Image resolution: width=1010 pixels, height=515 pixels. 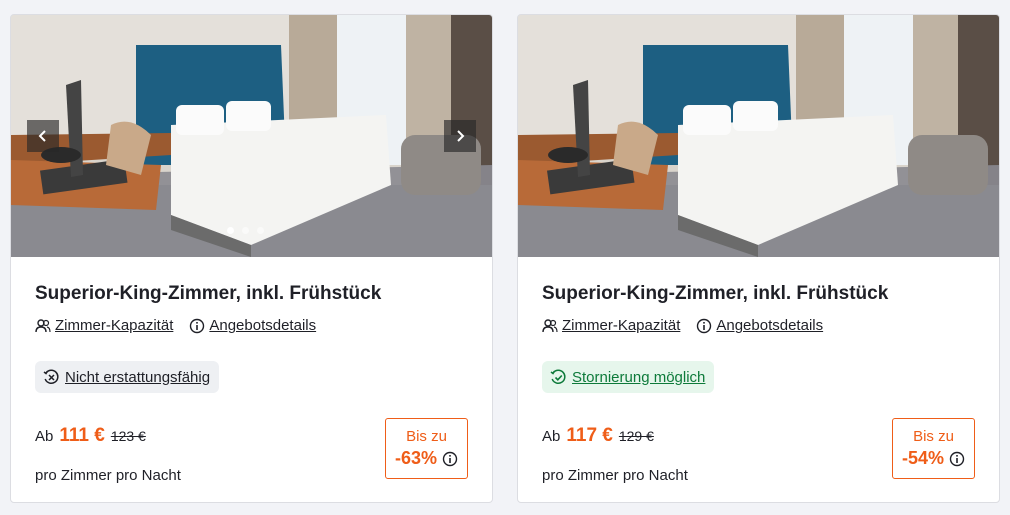 I want to click on chevron-left-icon, so click(x=42, y=136).